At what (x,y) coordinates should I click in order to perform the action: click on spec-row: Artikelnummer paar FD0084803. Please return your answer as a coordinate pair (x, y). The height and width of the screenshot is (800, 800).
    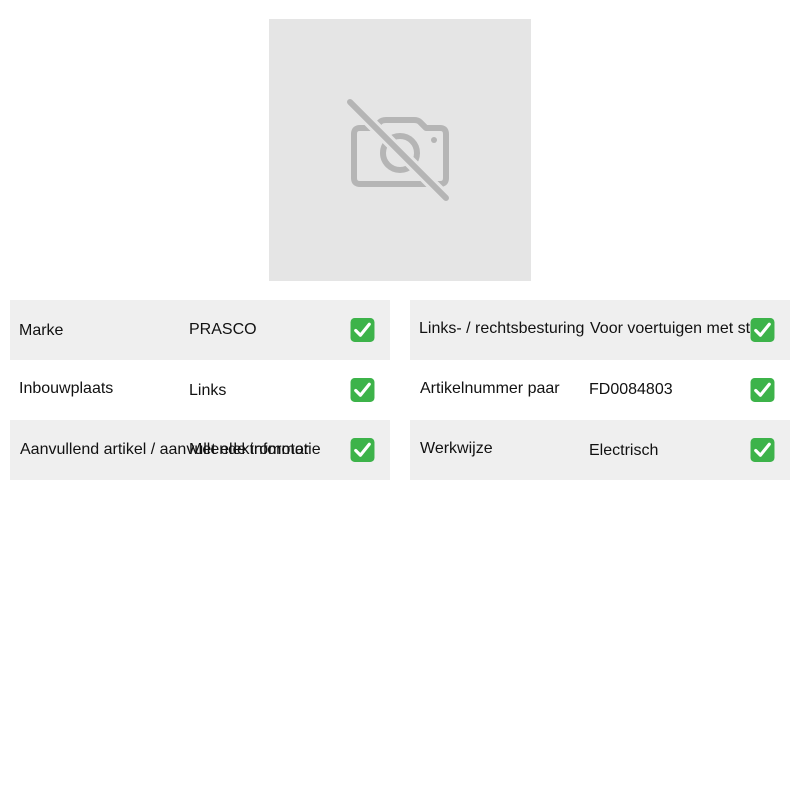
    Looking at the image, I should click on (600, 390).